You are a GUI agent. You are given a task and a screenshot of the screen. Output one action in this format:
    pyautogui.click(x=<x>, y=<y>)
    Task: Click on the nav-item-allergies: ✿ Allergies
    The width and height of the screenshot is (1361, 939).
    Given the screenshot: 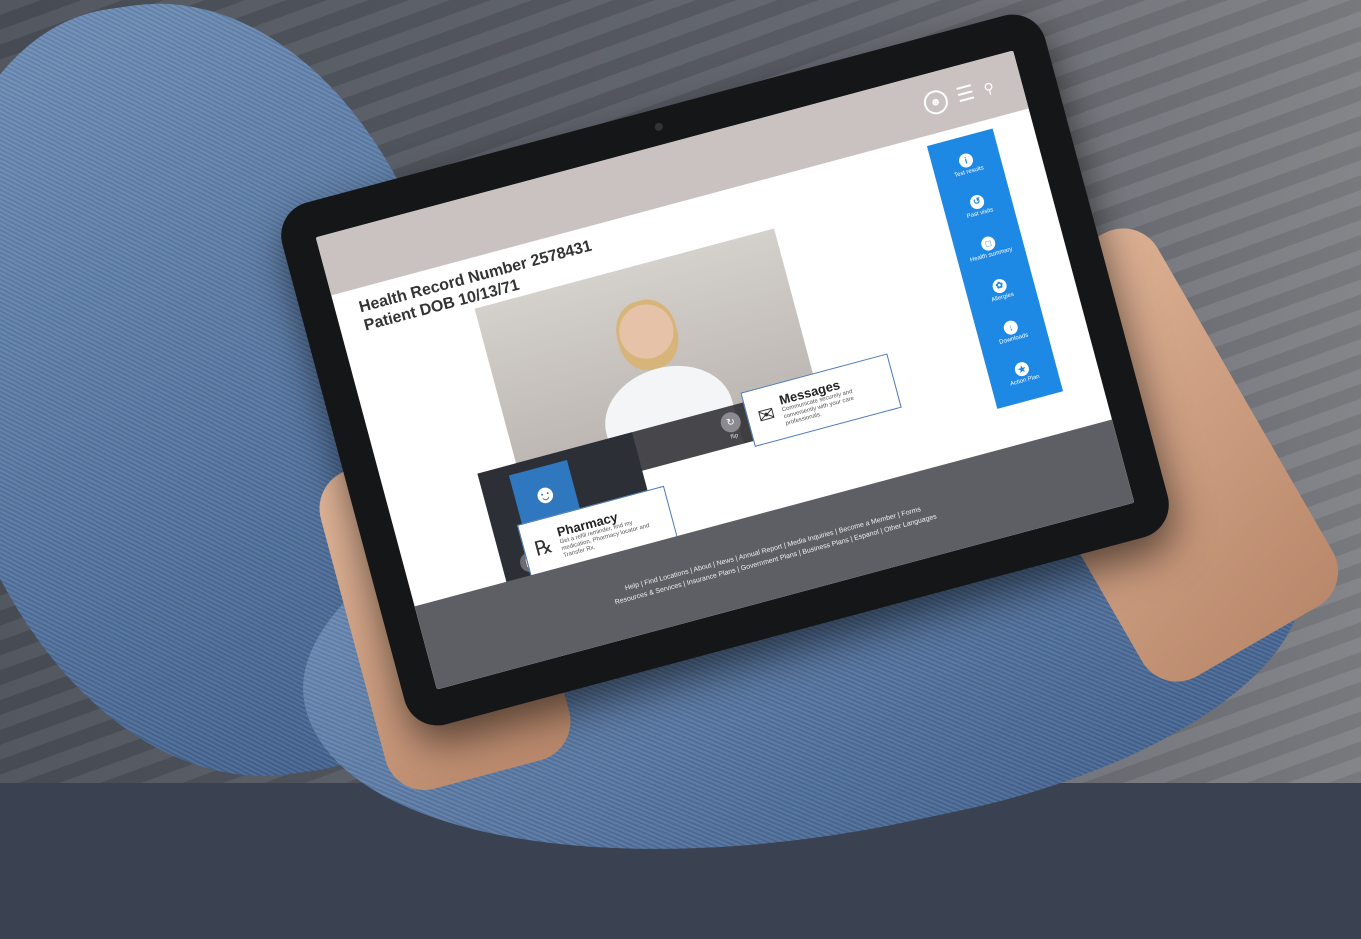 What is the action you would take?
    pyautogui.click(x=1001, y=289)
    